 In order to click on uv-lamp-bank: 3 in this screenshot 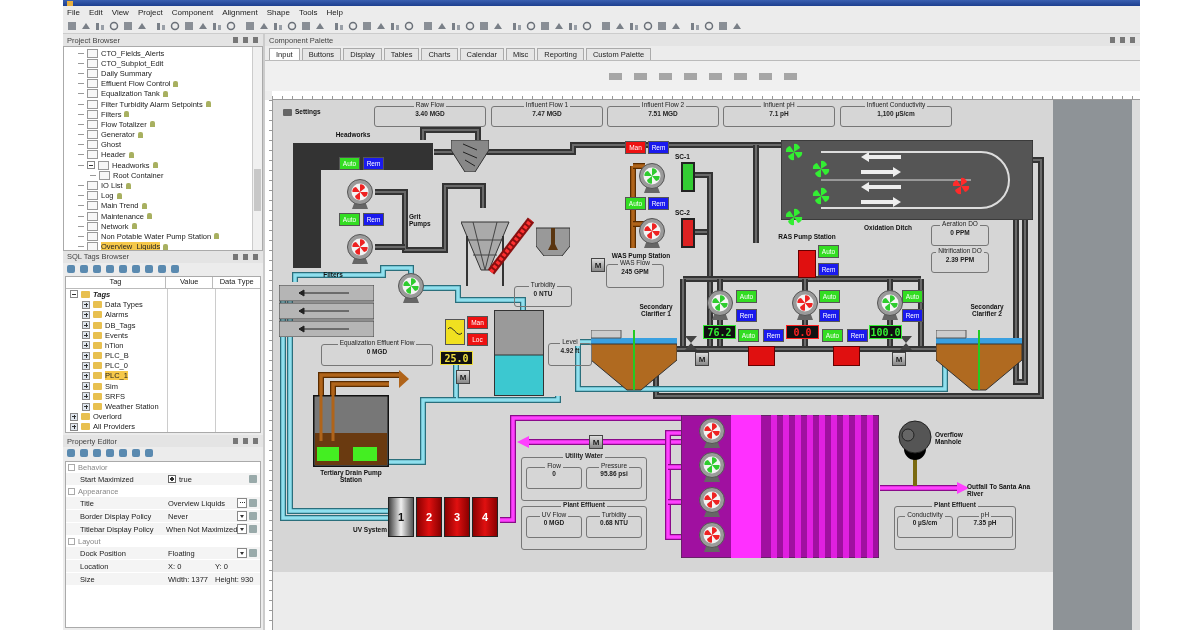, I will do `click(457, 517)`.